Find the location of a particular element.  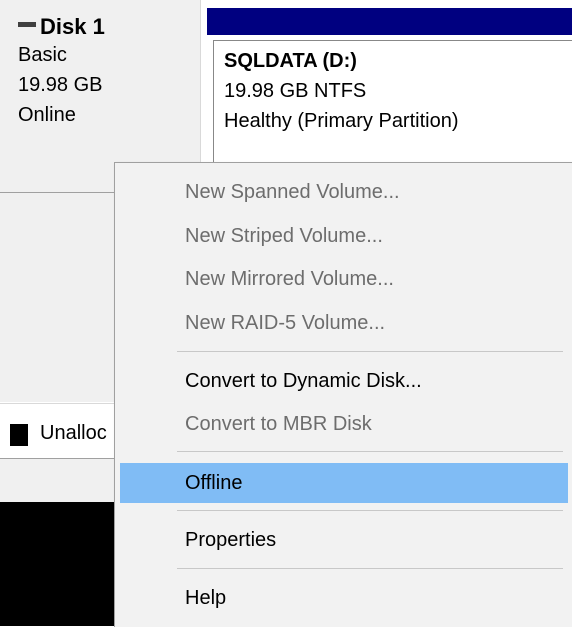

menu-item-help: Help is located at coordinates (344, 598).